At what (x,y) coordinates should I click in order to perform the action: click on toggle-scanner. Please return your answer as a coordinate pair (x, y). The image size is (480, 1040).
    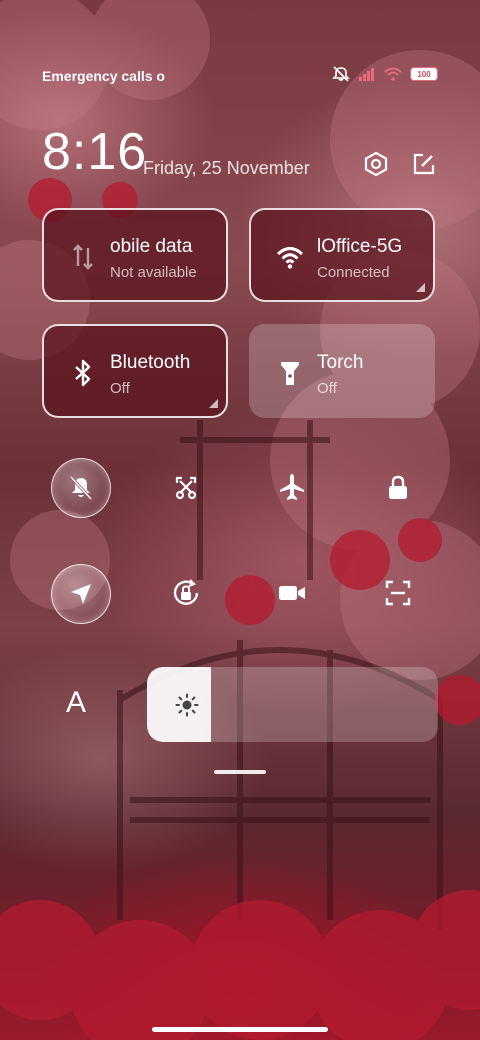
    Looking at the image, I should click on (398, 593).